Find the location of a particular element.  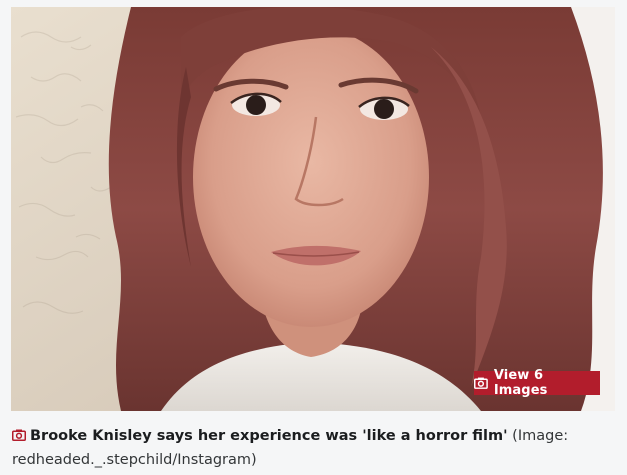

view-images-label: View 6 Images is located at coordinates (520, 383).